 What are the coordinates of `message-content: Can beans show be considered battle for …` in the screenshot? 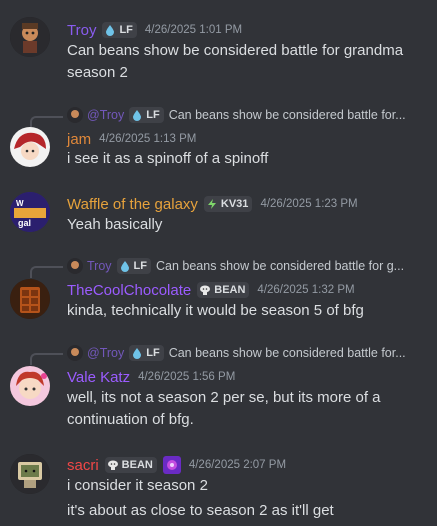 It's located at (247, 62).